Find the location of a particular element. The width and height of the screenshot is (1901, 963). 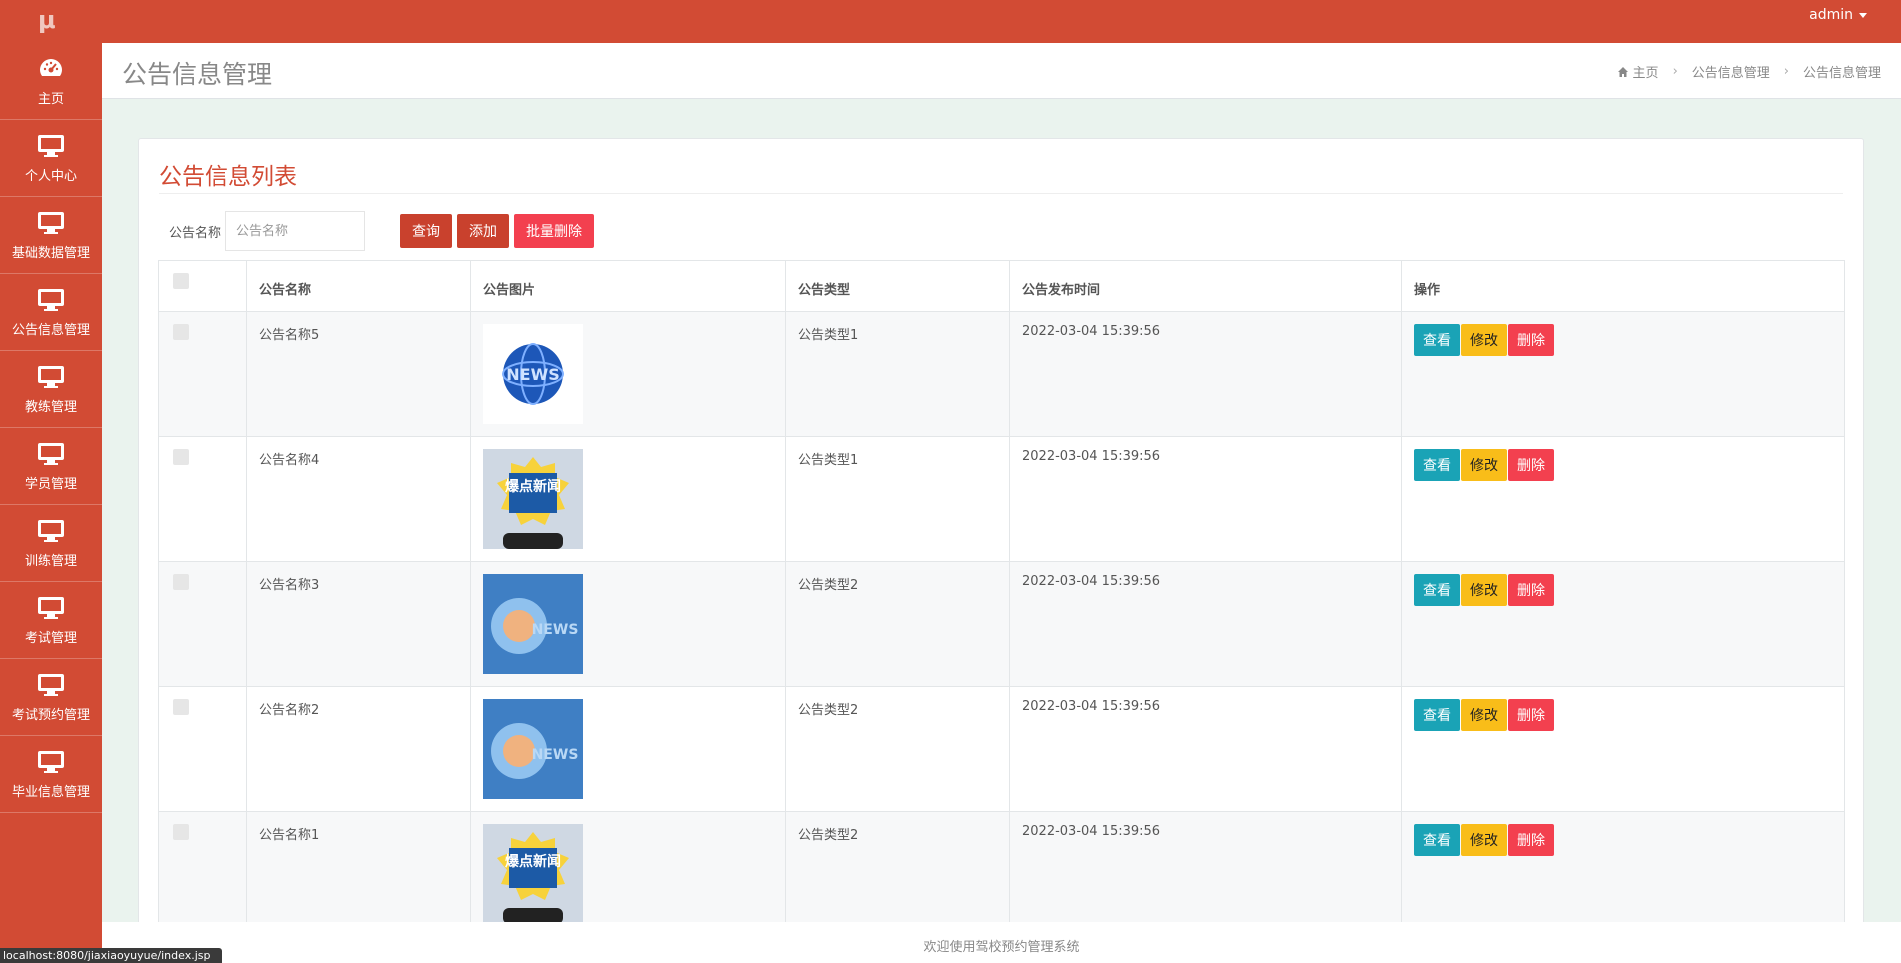

user-menu: admin is located at coordinates (1838, 15).